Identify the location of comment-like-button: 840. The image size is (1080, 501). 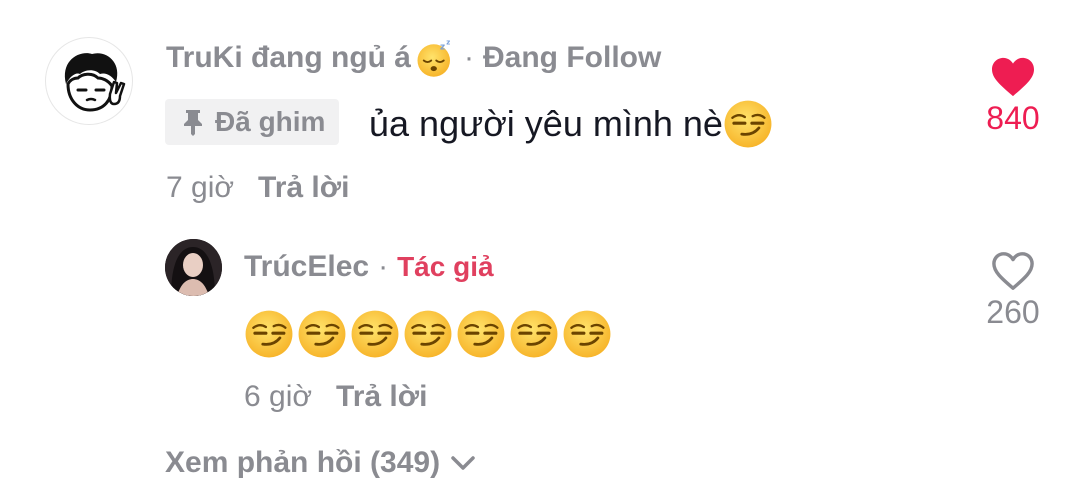
(1013, 96).